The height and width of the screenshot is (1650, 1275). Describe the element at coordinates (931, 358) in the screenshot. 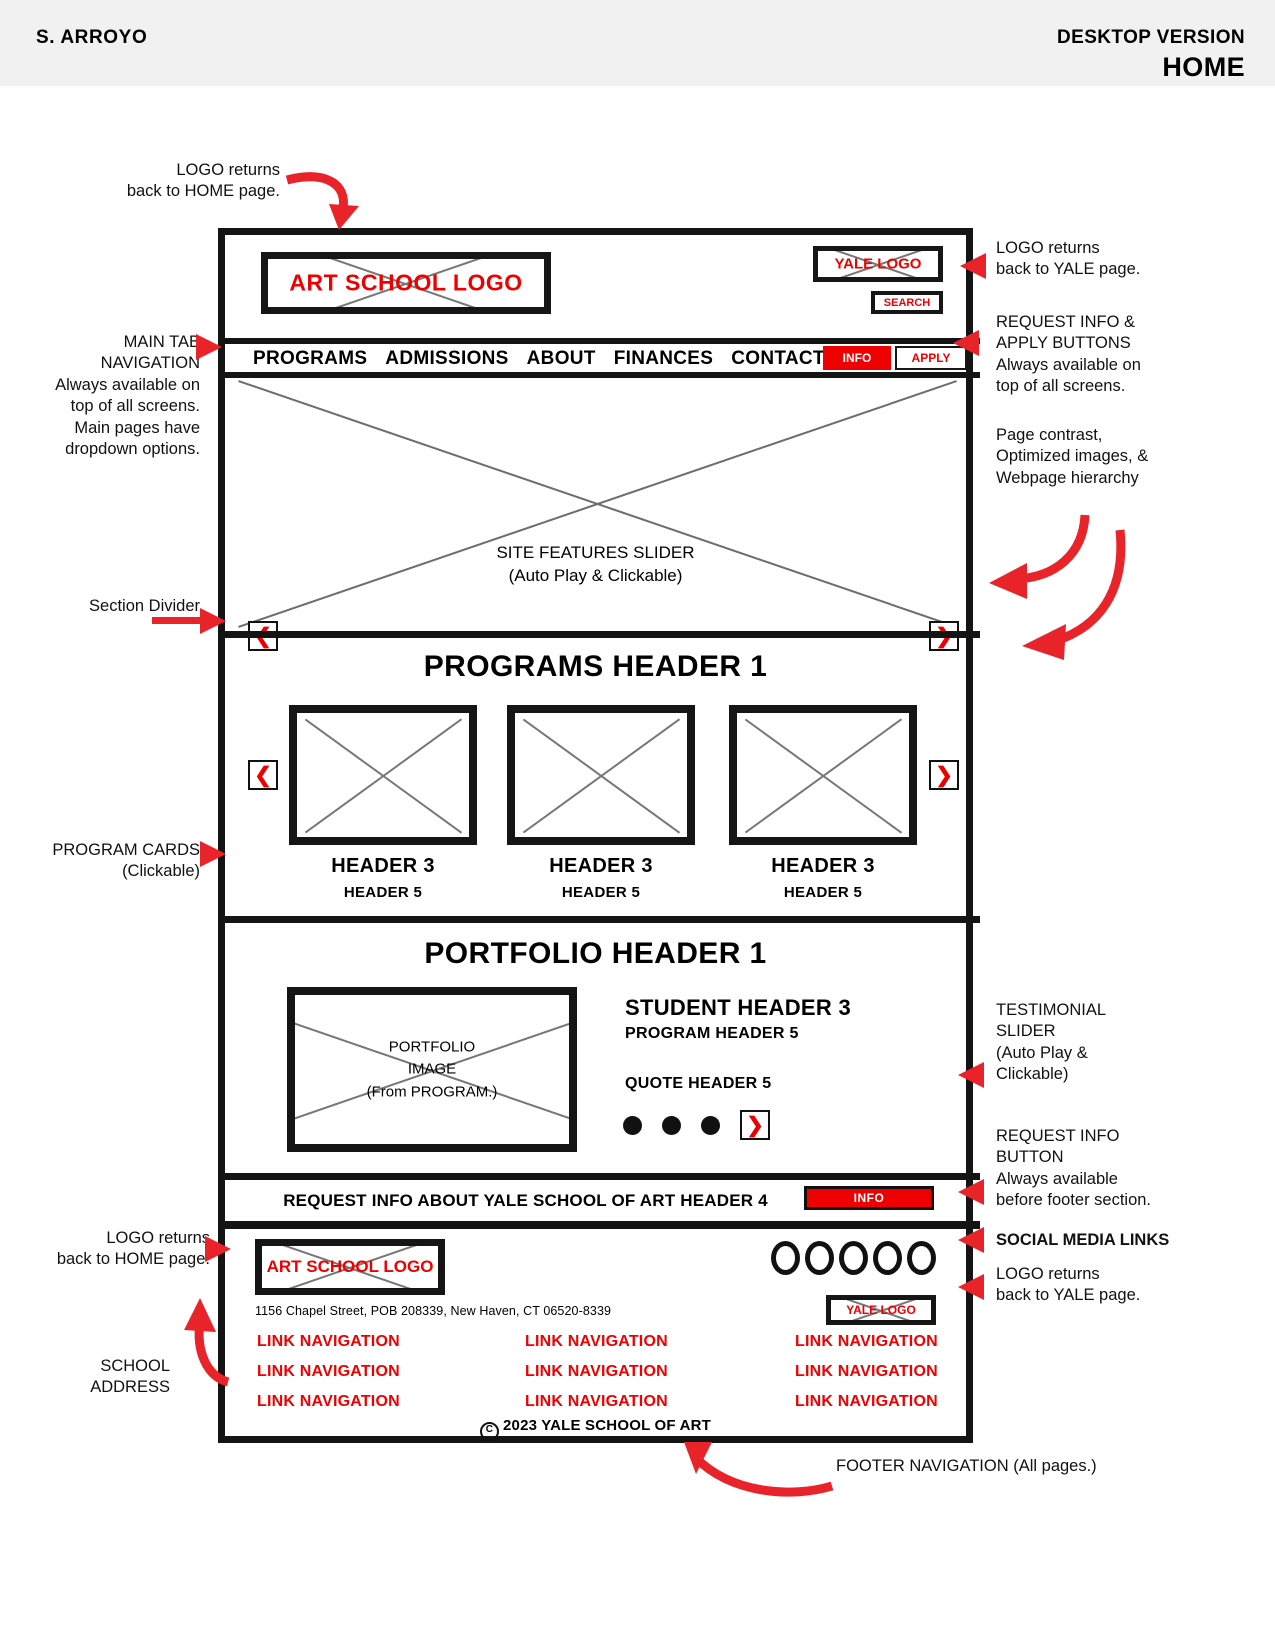

I see `apply-button-label: APPLY` at that location.